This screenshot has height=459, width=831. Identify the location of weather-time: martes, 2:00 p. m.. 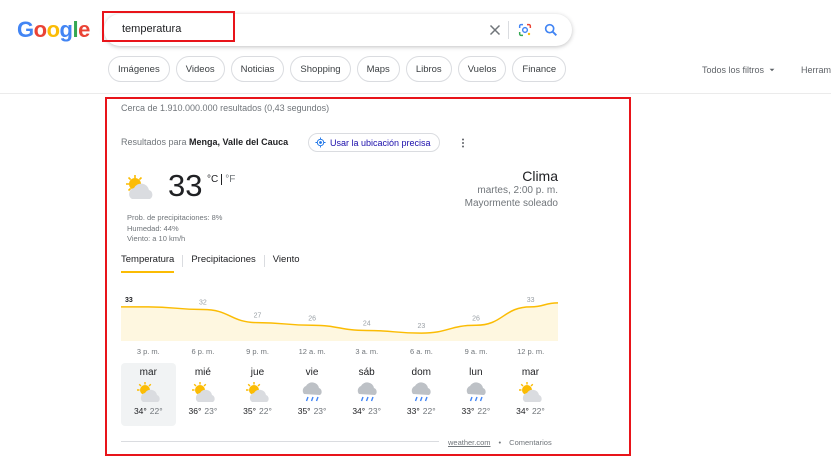
(517, 190).